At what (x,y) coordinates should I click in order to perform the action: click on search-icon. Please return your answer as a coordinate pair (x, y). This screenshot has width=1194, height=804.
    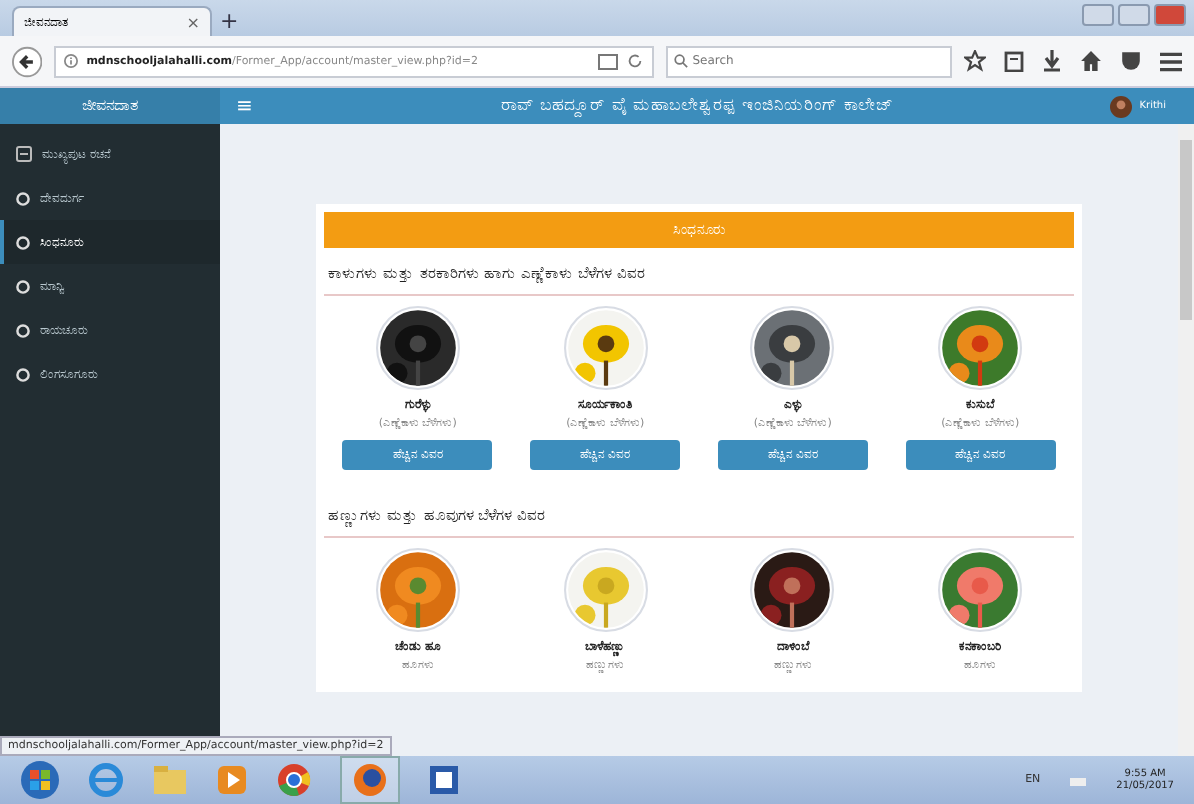
    Looking at the image, I should click on (681, 61).